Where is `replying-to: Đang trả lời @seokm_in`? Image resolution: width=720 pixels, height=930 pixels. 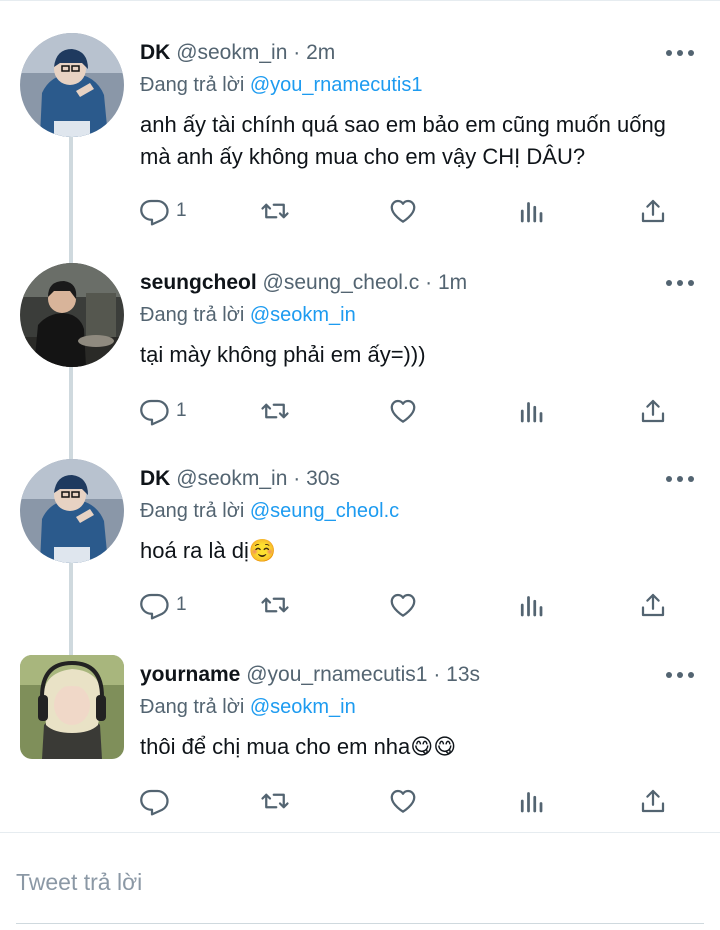
replying-to: Đang trả lời @seokm_in is located at coordinates (248, 315).